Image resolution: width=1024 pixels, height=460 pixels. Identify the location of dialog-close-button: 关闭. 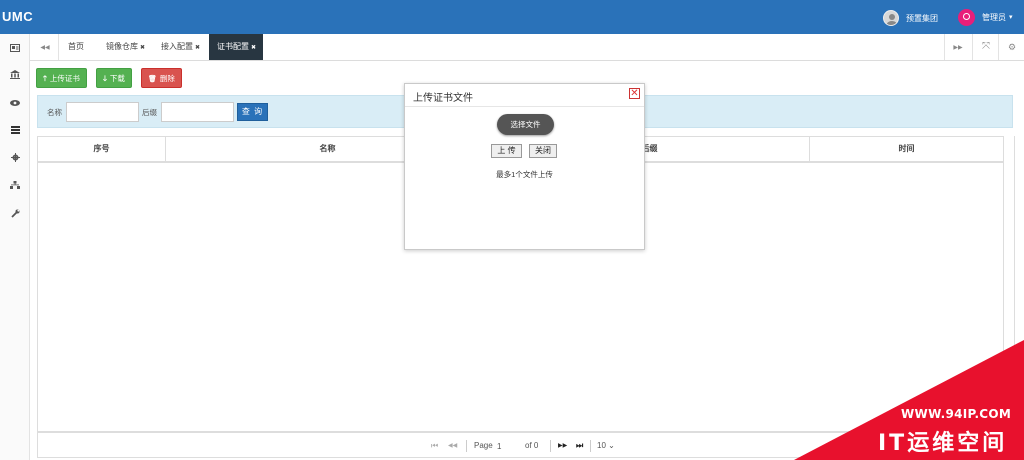
(543, 151).